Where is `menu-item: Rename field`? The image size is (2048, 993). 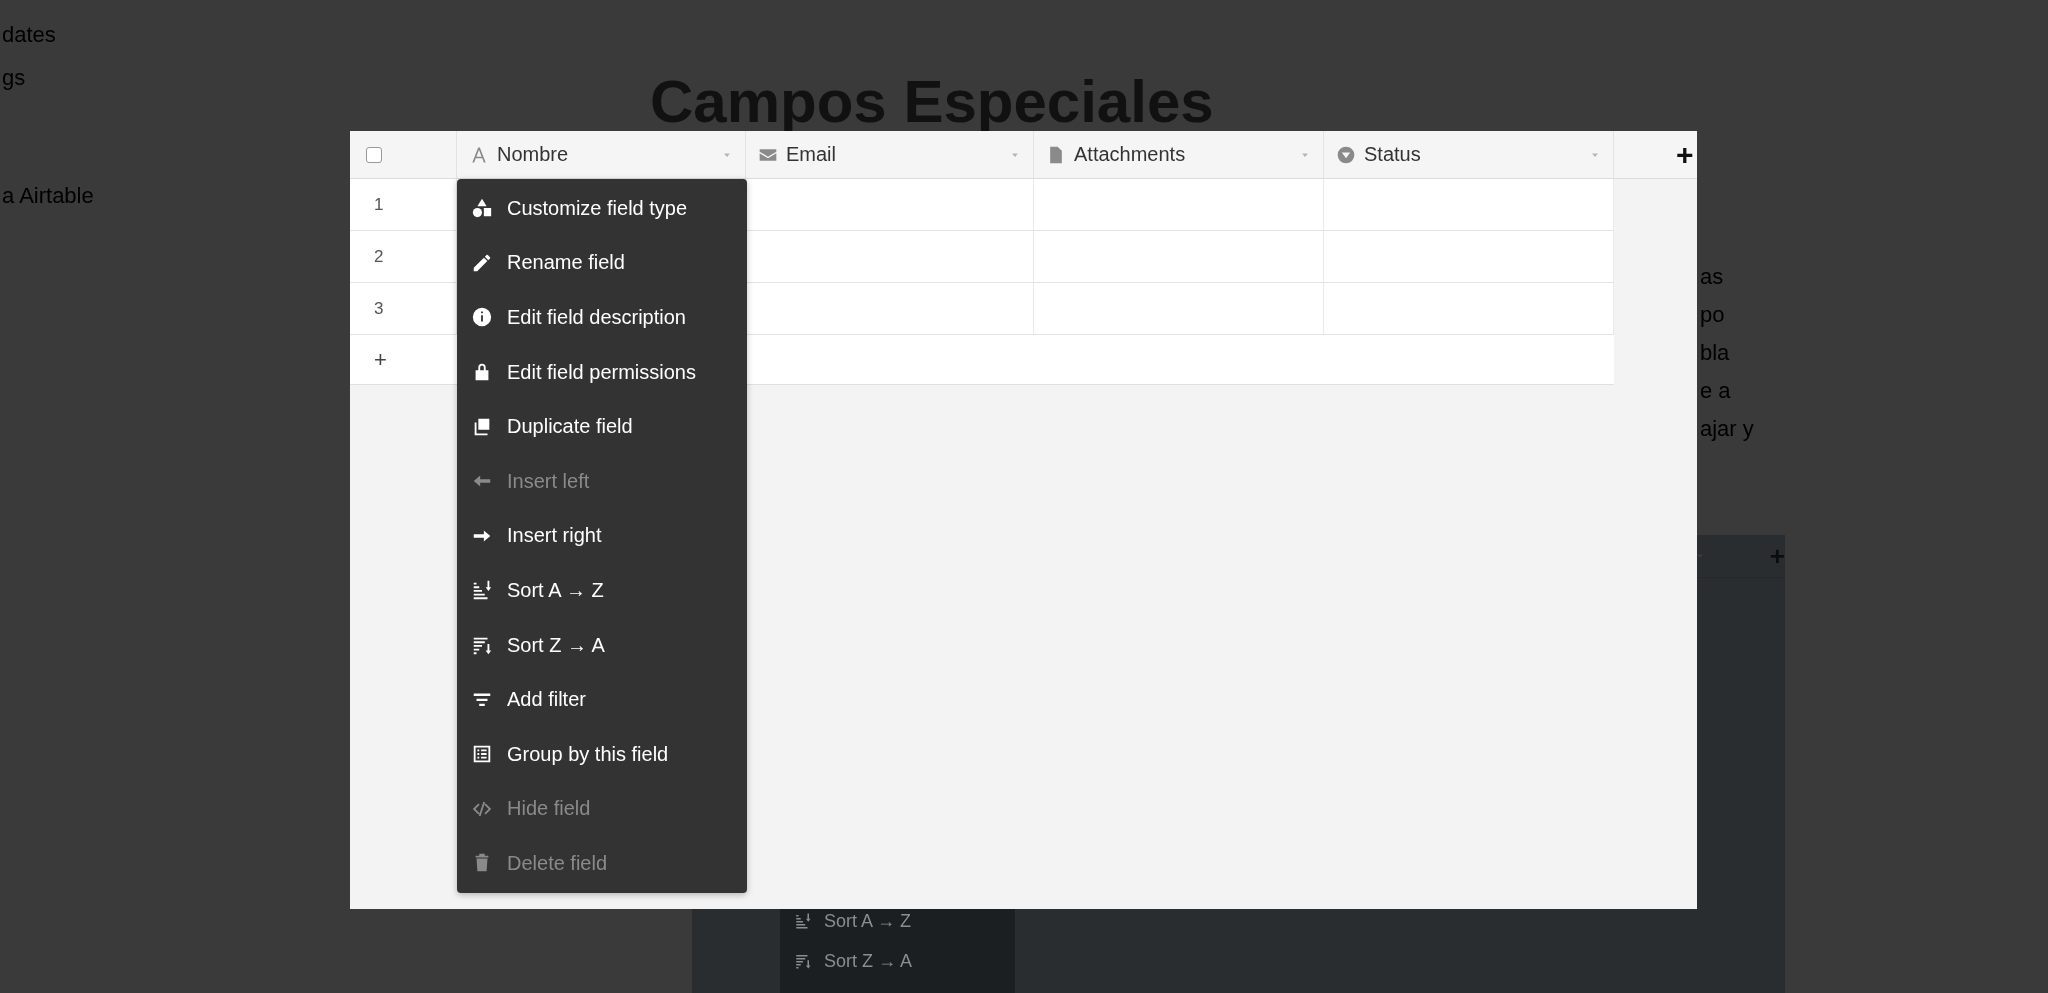 menu-item: Rename field is located at coordinates (602, 263).